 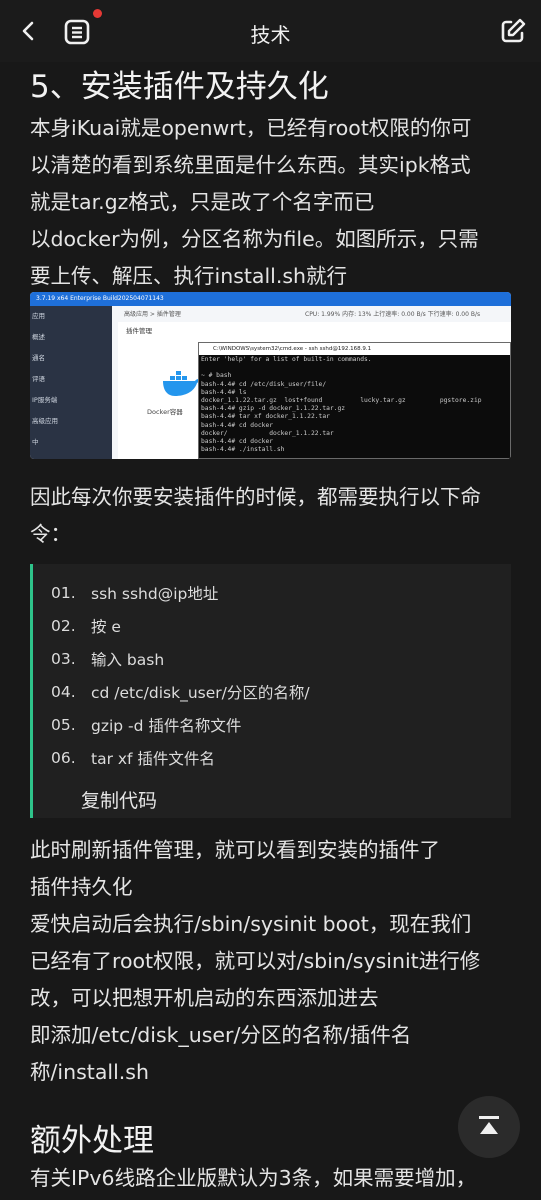 I want to click on copy-code-button: 复制代码, so click(x=119, y=799).